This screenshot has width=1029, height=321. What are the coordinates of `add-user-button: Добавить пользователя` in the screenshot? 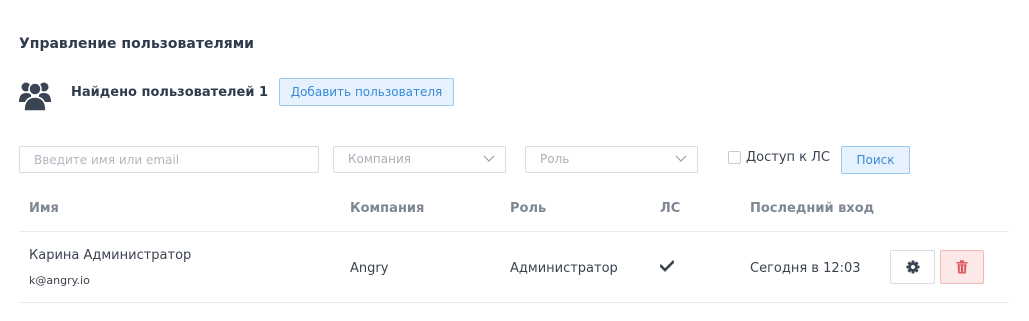 It's located at (366, 92).